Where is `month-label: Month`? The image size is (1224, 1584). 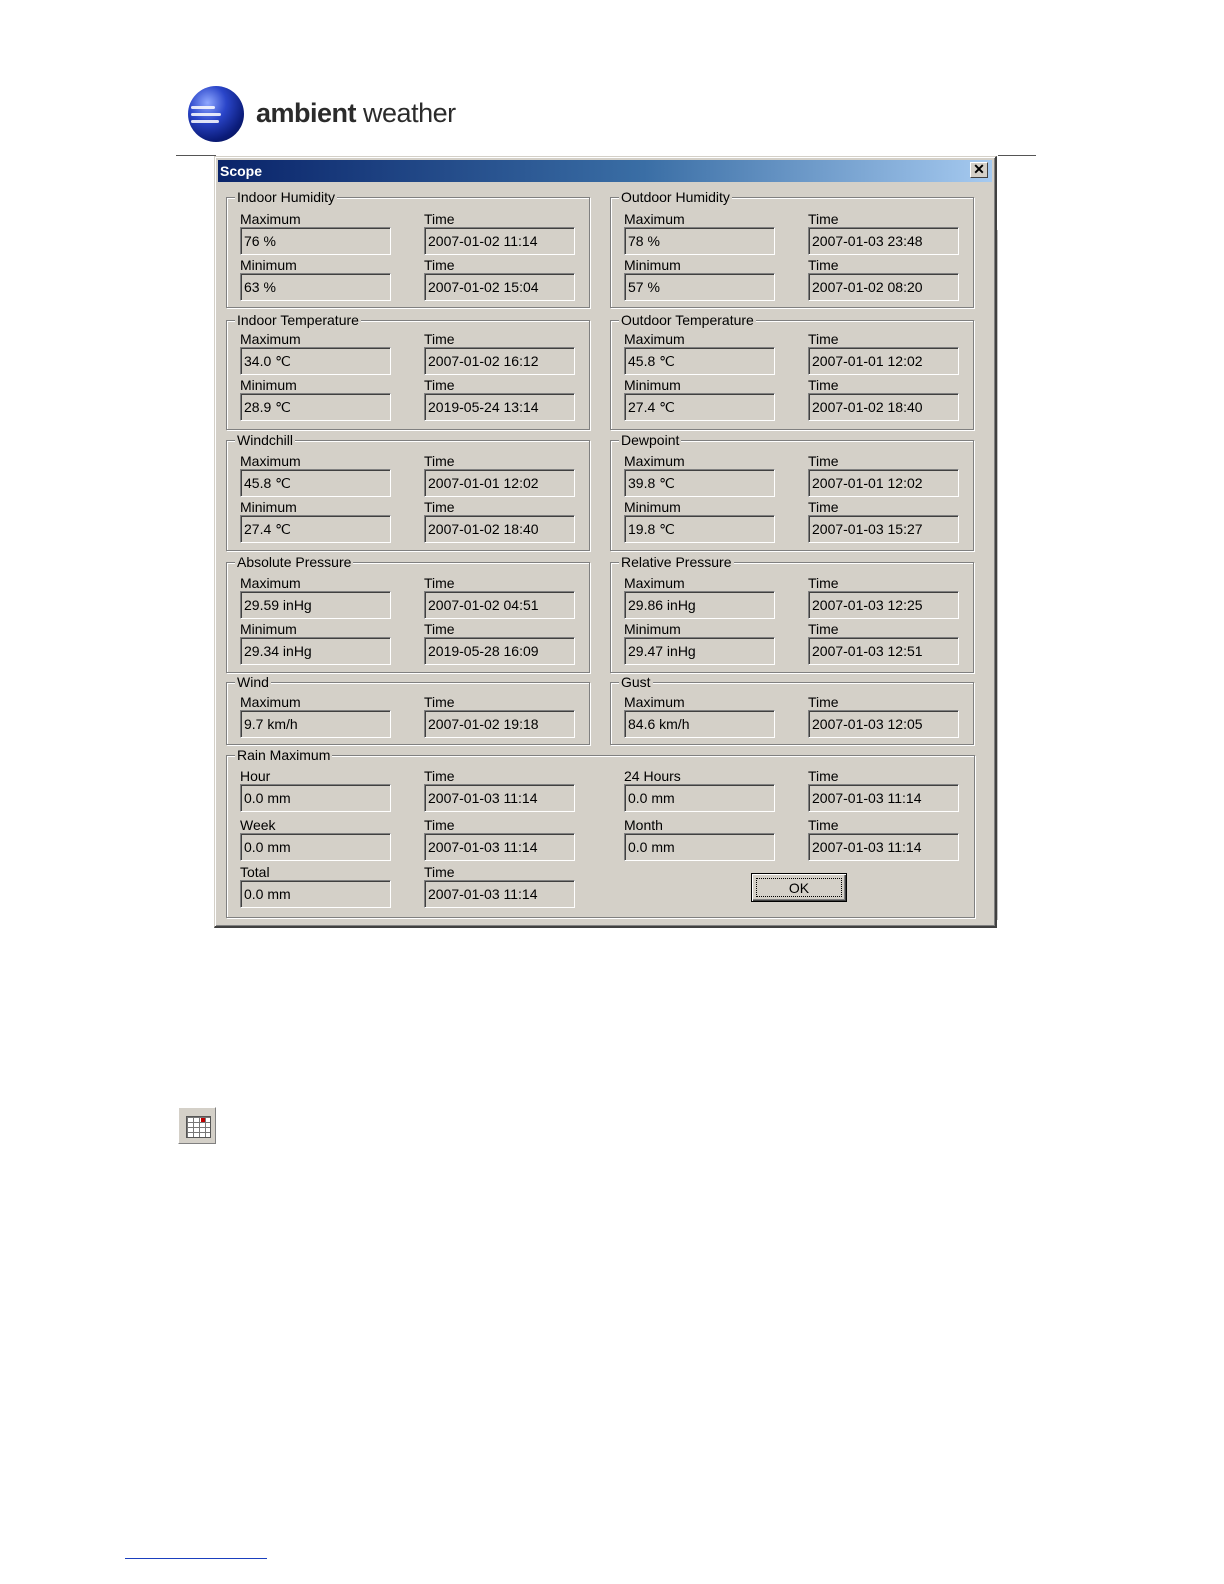 month-label: Month is located at coordinates (643, 825).